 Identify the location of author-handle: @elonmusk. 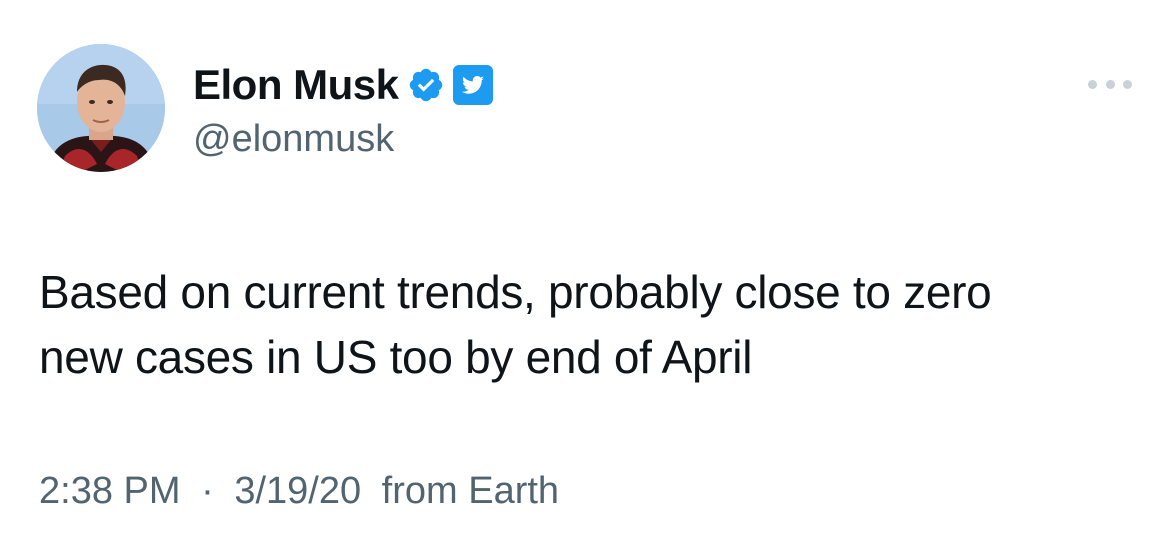
(293, 139).